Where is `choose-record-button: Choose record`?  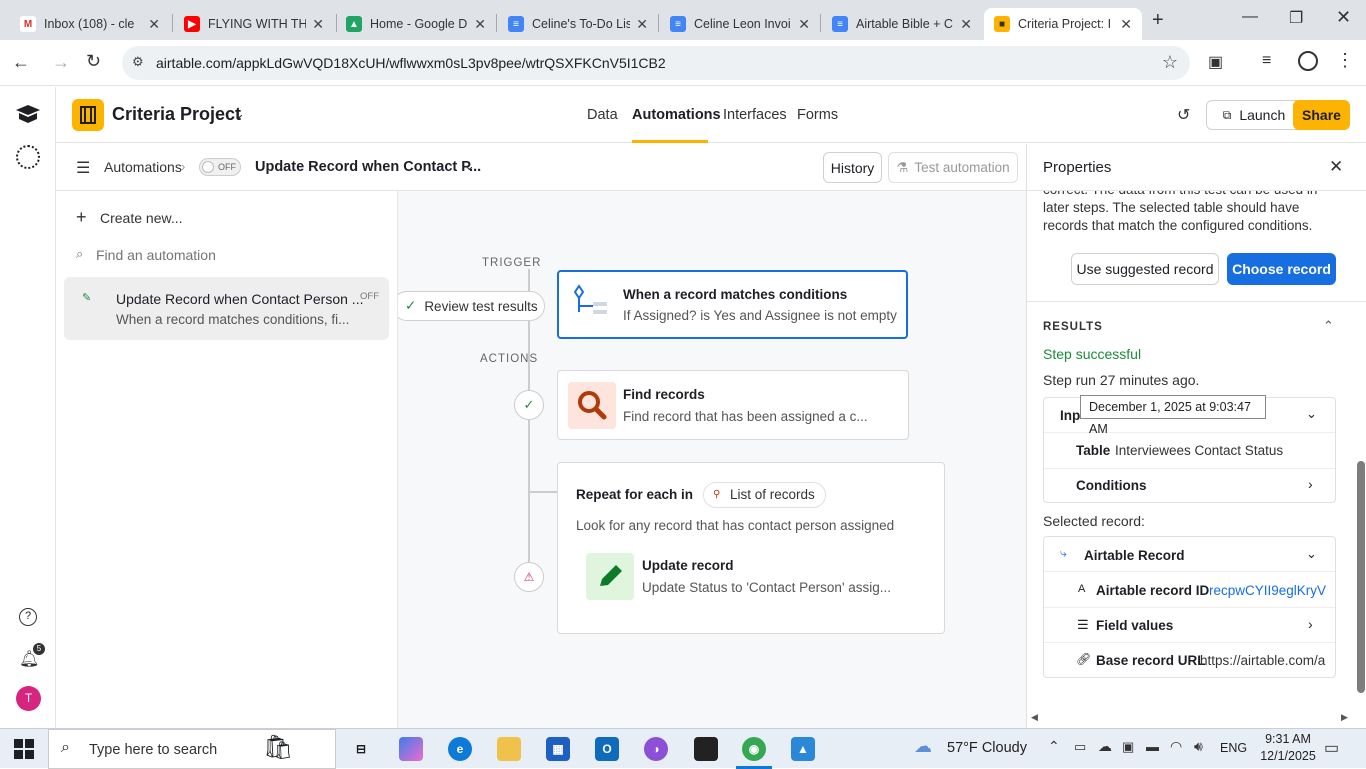
choose-record-button: Choose record is located at coordinates (1281, 269).